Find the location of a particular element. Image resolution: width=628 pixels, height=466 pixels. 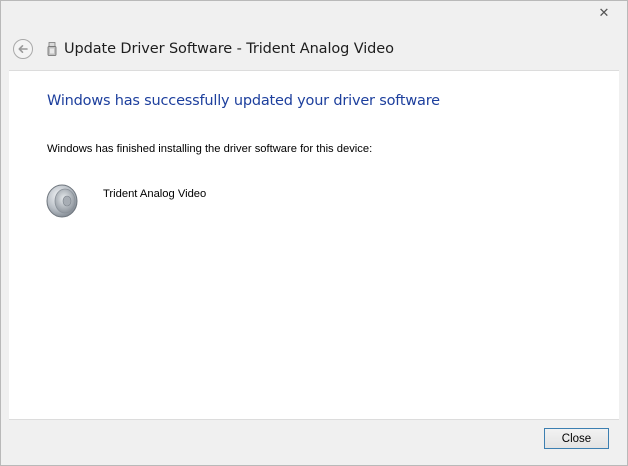

usb-device-icon is located at coordinates (52, 49).